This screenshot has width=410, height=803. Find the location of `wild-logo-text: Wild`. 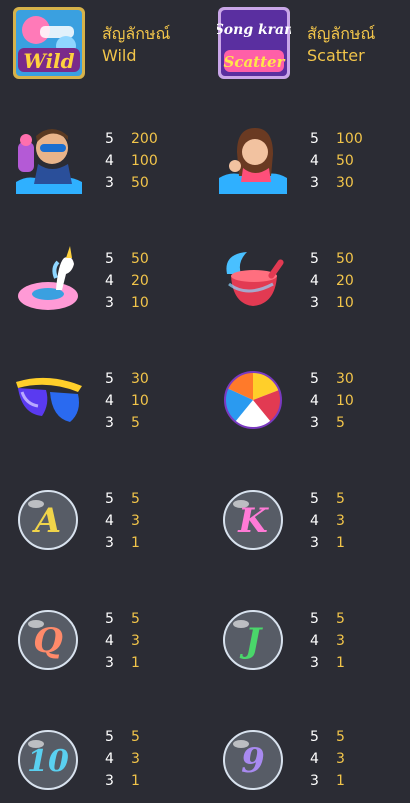

wild-logo-text: Wild is located at coordinates (48, 61).